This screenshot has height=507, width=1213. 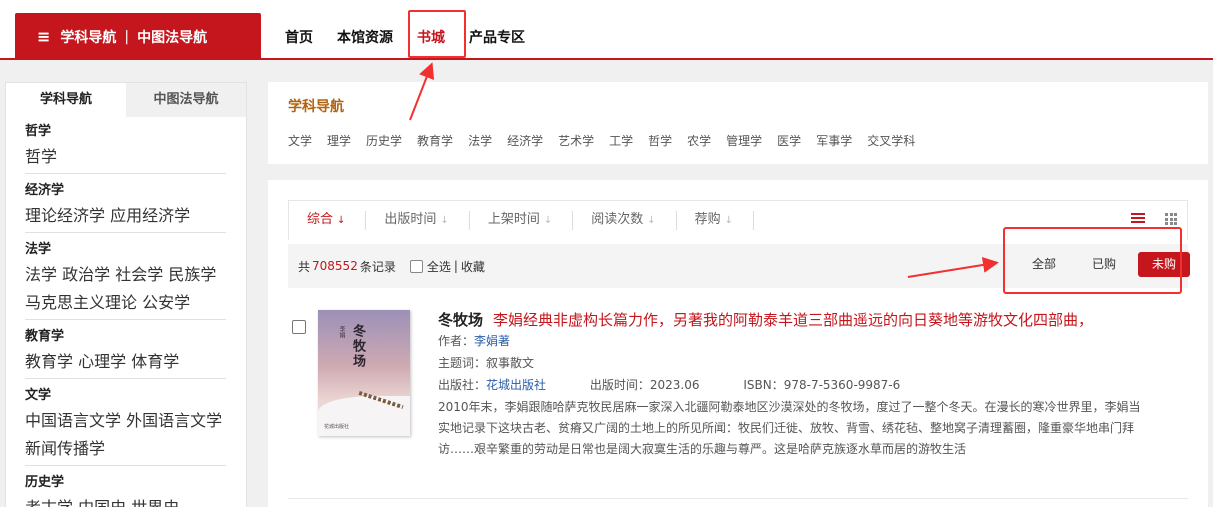 What do you see at coordinates (384, 140) in the screenshot?
I see `subject-link: 历史学` at bounding box center [384, 140].